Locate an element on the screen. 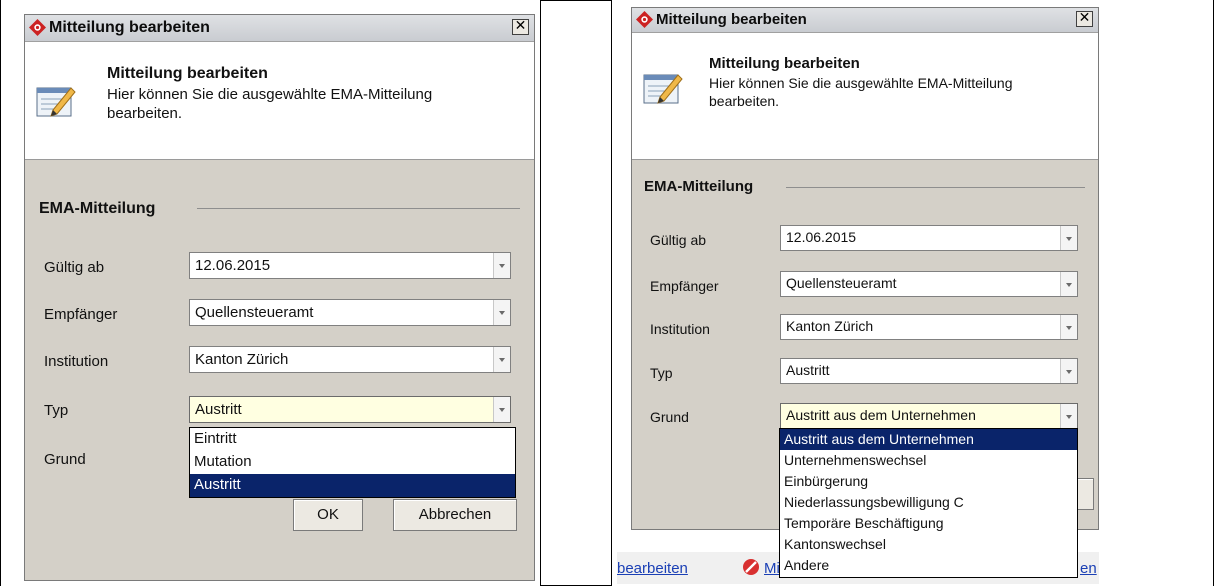  grund-value: Austritt aus dem Unternehmen is located at coordinates (881, 415).